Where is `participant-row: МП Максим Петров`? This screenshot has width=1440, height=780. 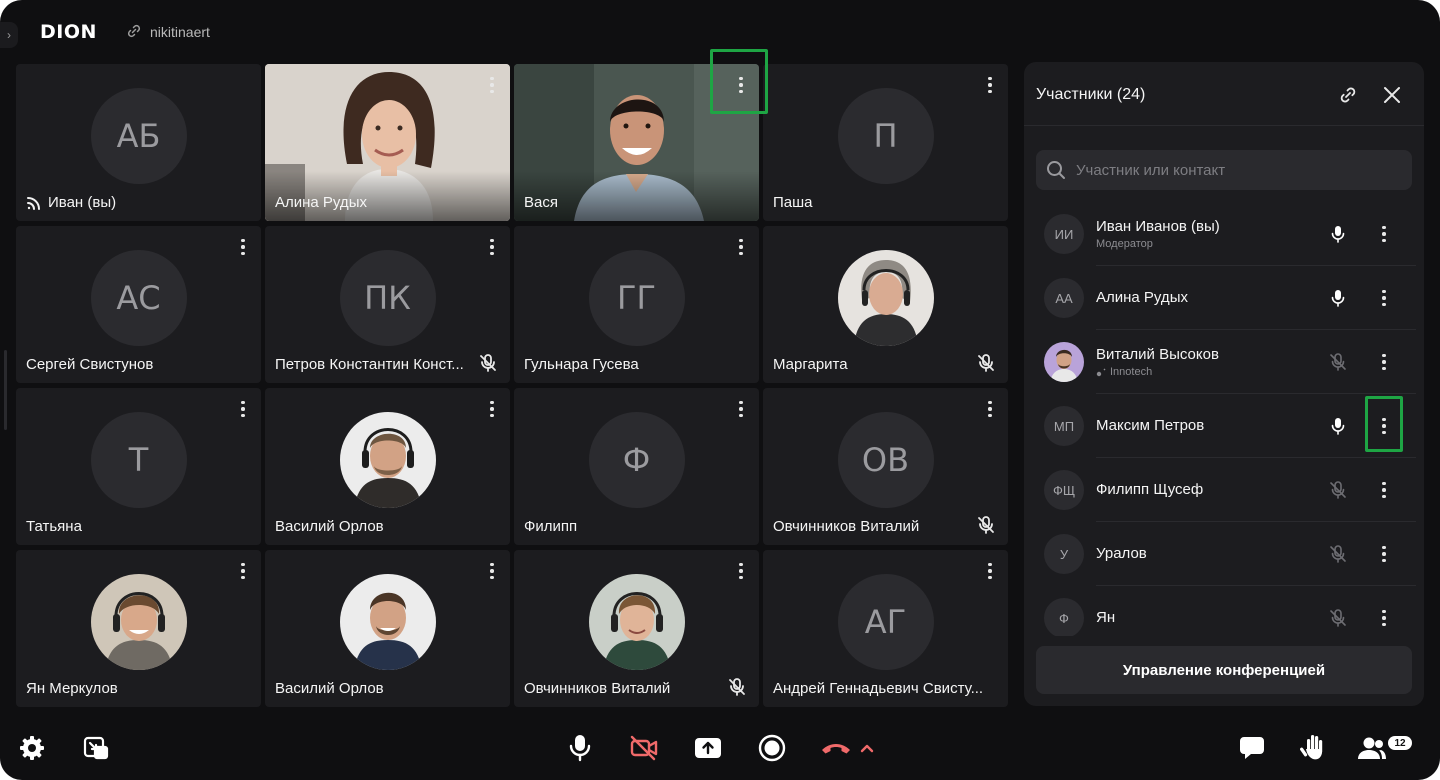 participant-row: МП Максим Петров is located at coordinates (1226, 426).